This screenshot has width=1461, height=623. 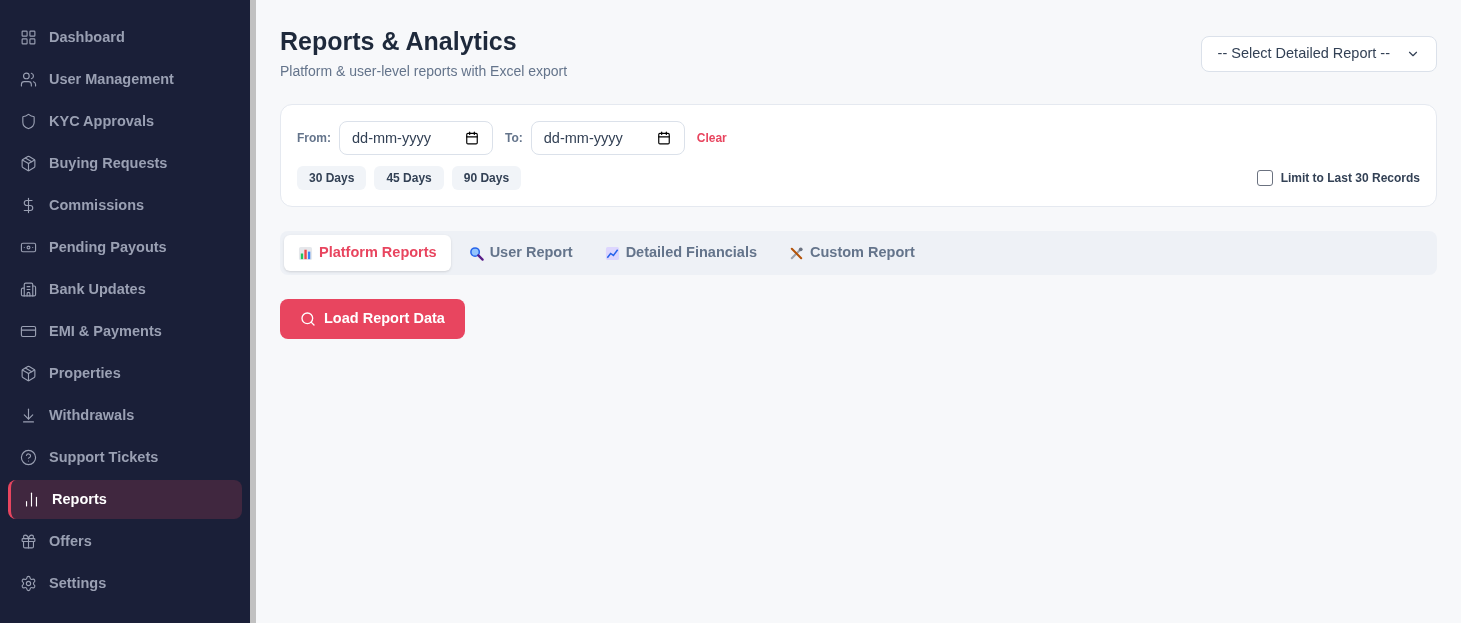 What do you see at coordinates (28, 79) in the screenshot?
I see `users-icon` at bounding box center [28, 79].